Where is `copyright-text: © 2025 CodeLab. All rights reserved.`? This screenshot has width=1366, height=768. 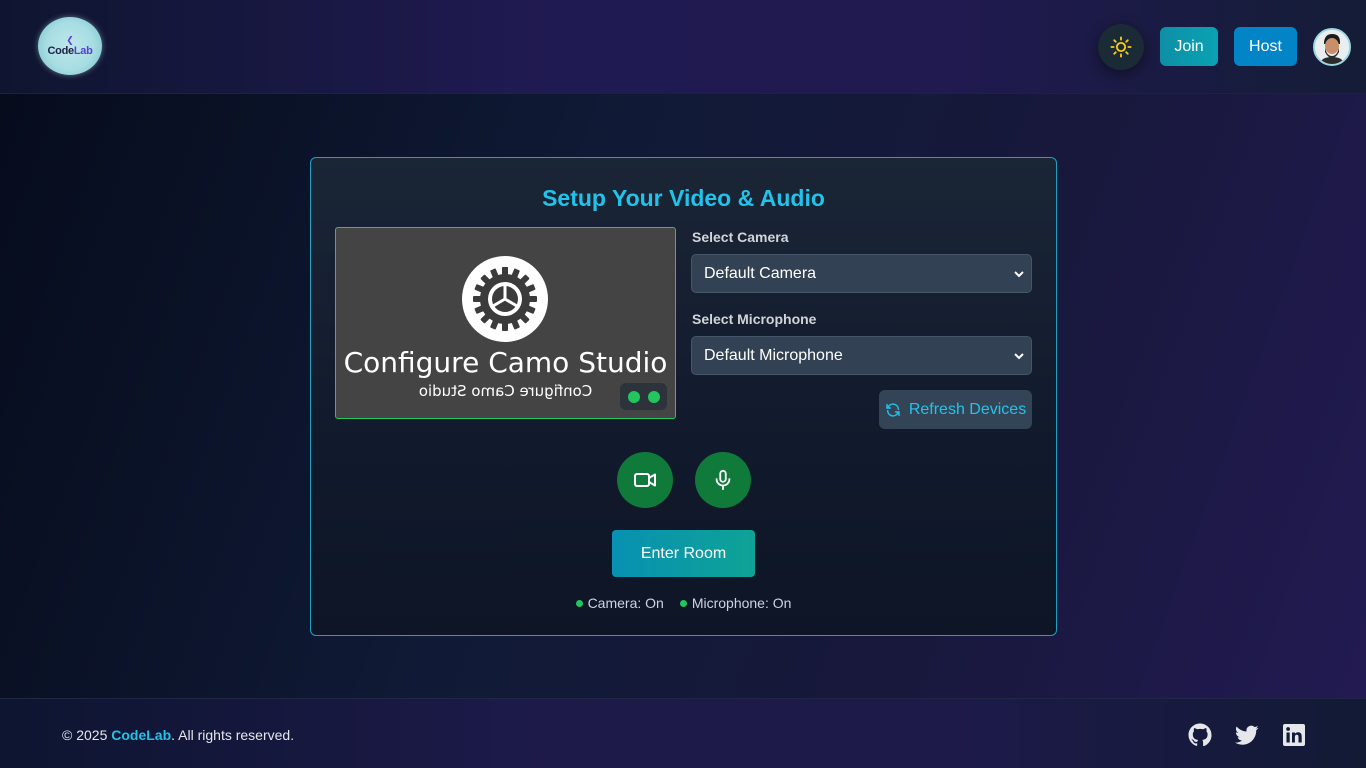 copyright-text: © 2025 CodeLab. All rights reserved. is located at coordinates (178, 735).